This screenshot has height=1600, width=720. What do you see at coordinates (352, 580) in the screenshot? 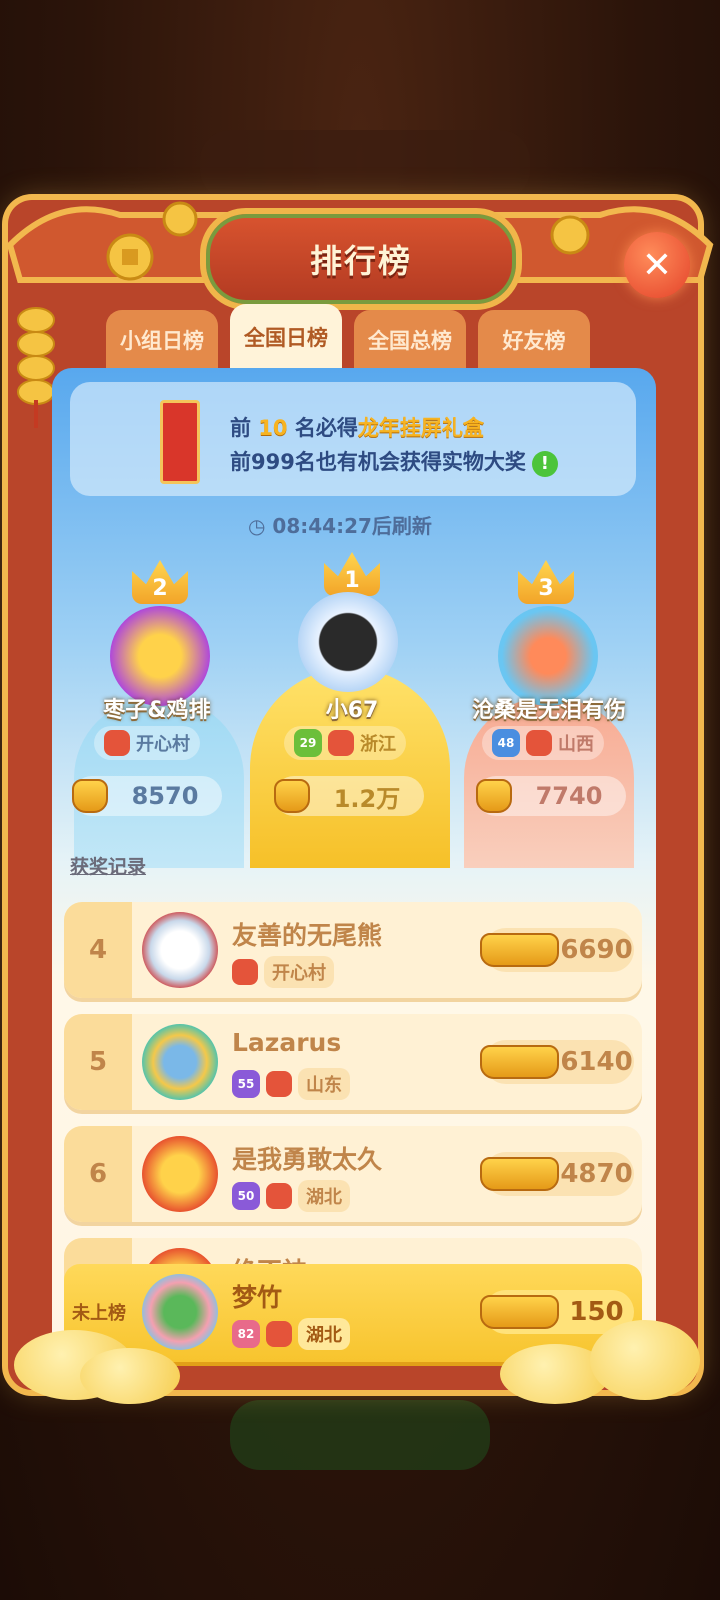
I see `podium-rank: 1` at bounding box center [352, 580].